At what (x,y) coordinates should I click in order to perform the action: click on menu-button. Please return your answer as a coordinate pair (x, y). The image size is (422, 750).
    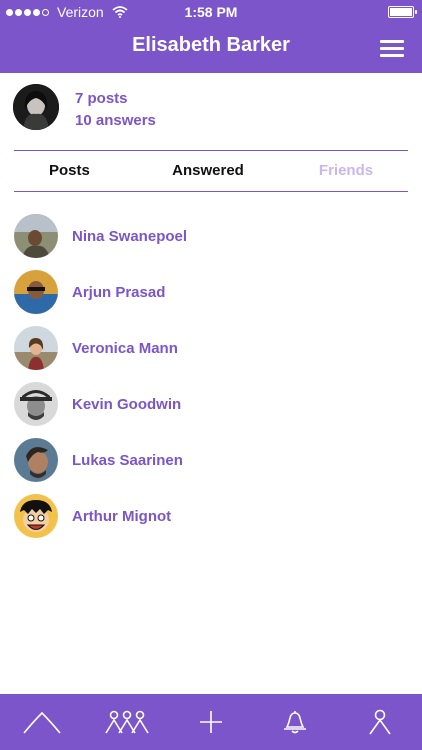
    Looking at the image, I should click on (392, 49).